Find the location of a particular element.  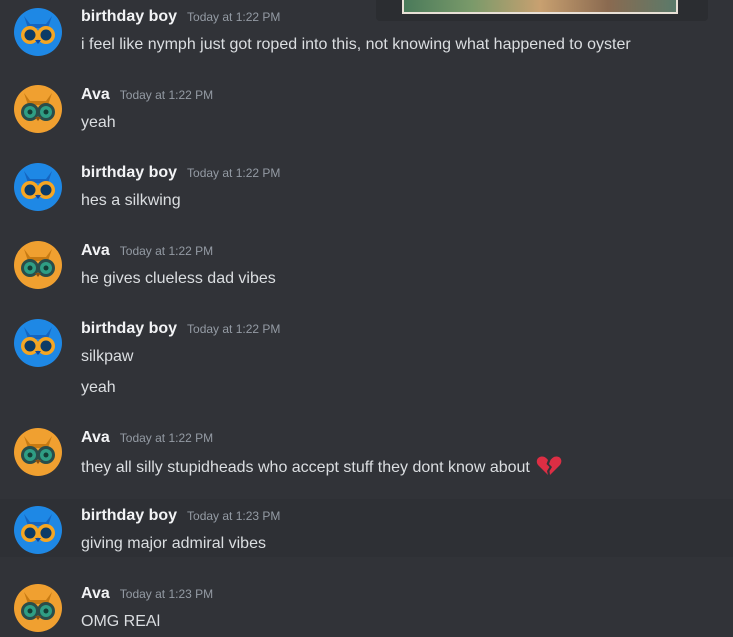

message: Ava Today at 1:23 PM OMG REAl is located at coordinates (366, 607).